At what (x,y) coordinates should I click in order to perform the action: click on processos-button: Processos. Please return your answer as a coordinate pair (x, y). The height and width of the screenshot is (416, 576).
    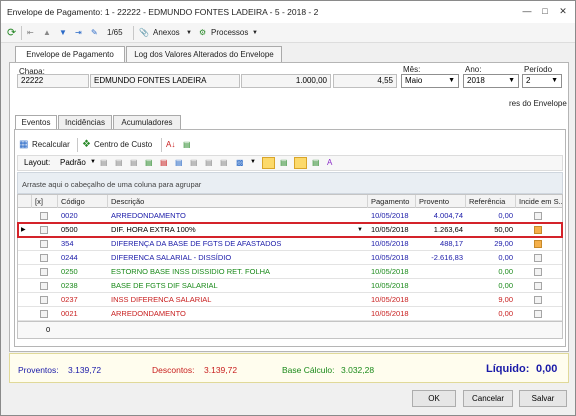
    Looking at the image, I should click on (229, 33).